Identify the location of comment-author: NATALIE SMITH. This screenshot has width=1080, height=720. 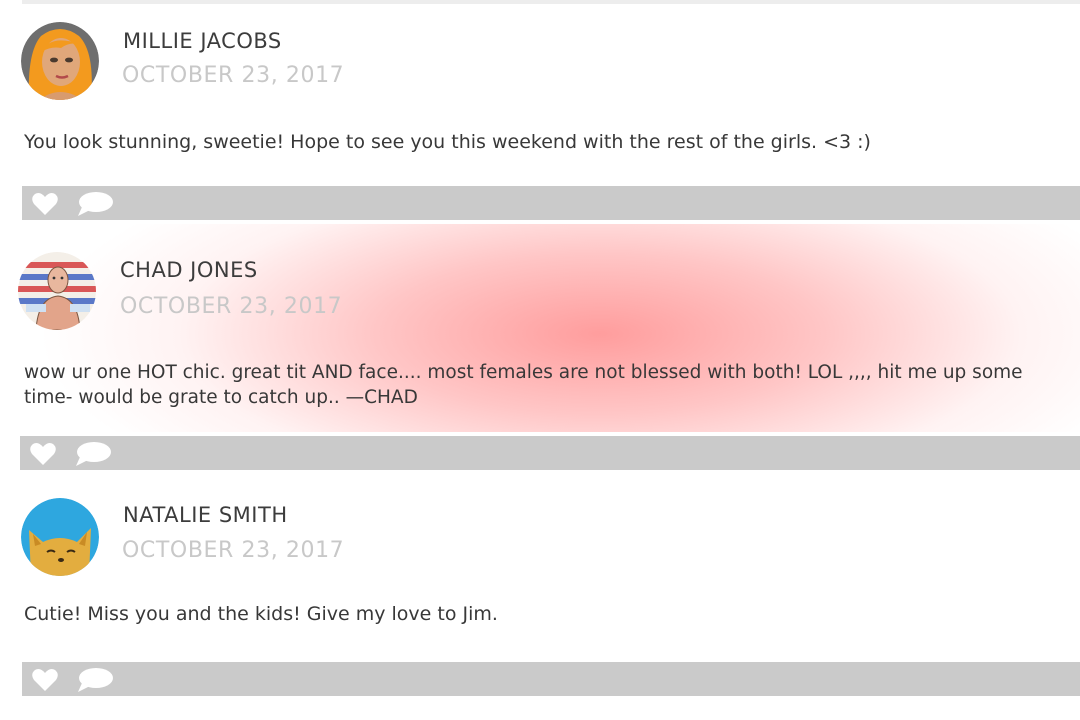
(205, 515).